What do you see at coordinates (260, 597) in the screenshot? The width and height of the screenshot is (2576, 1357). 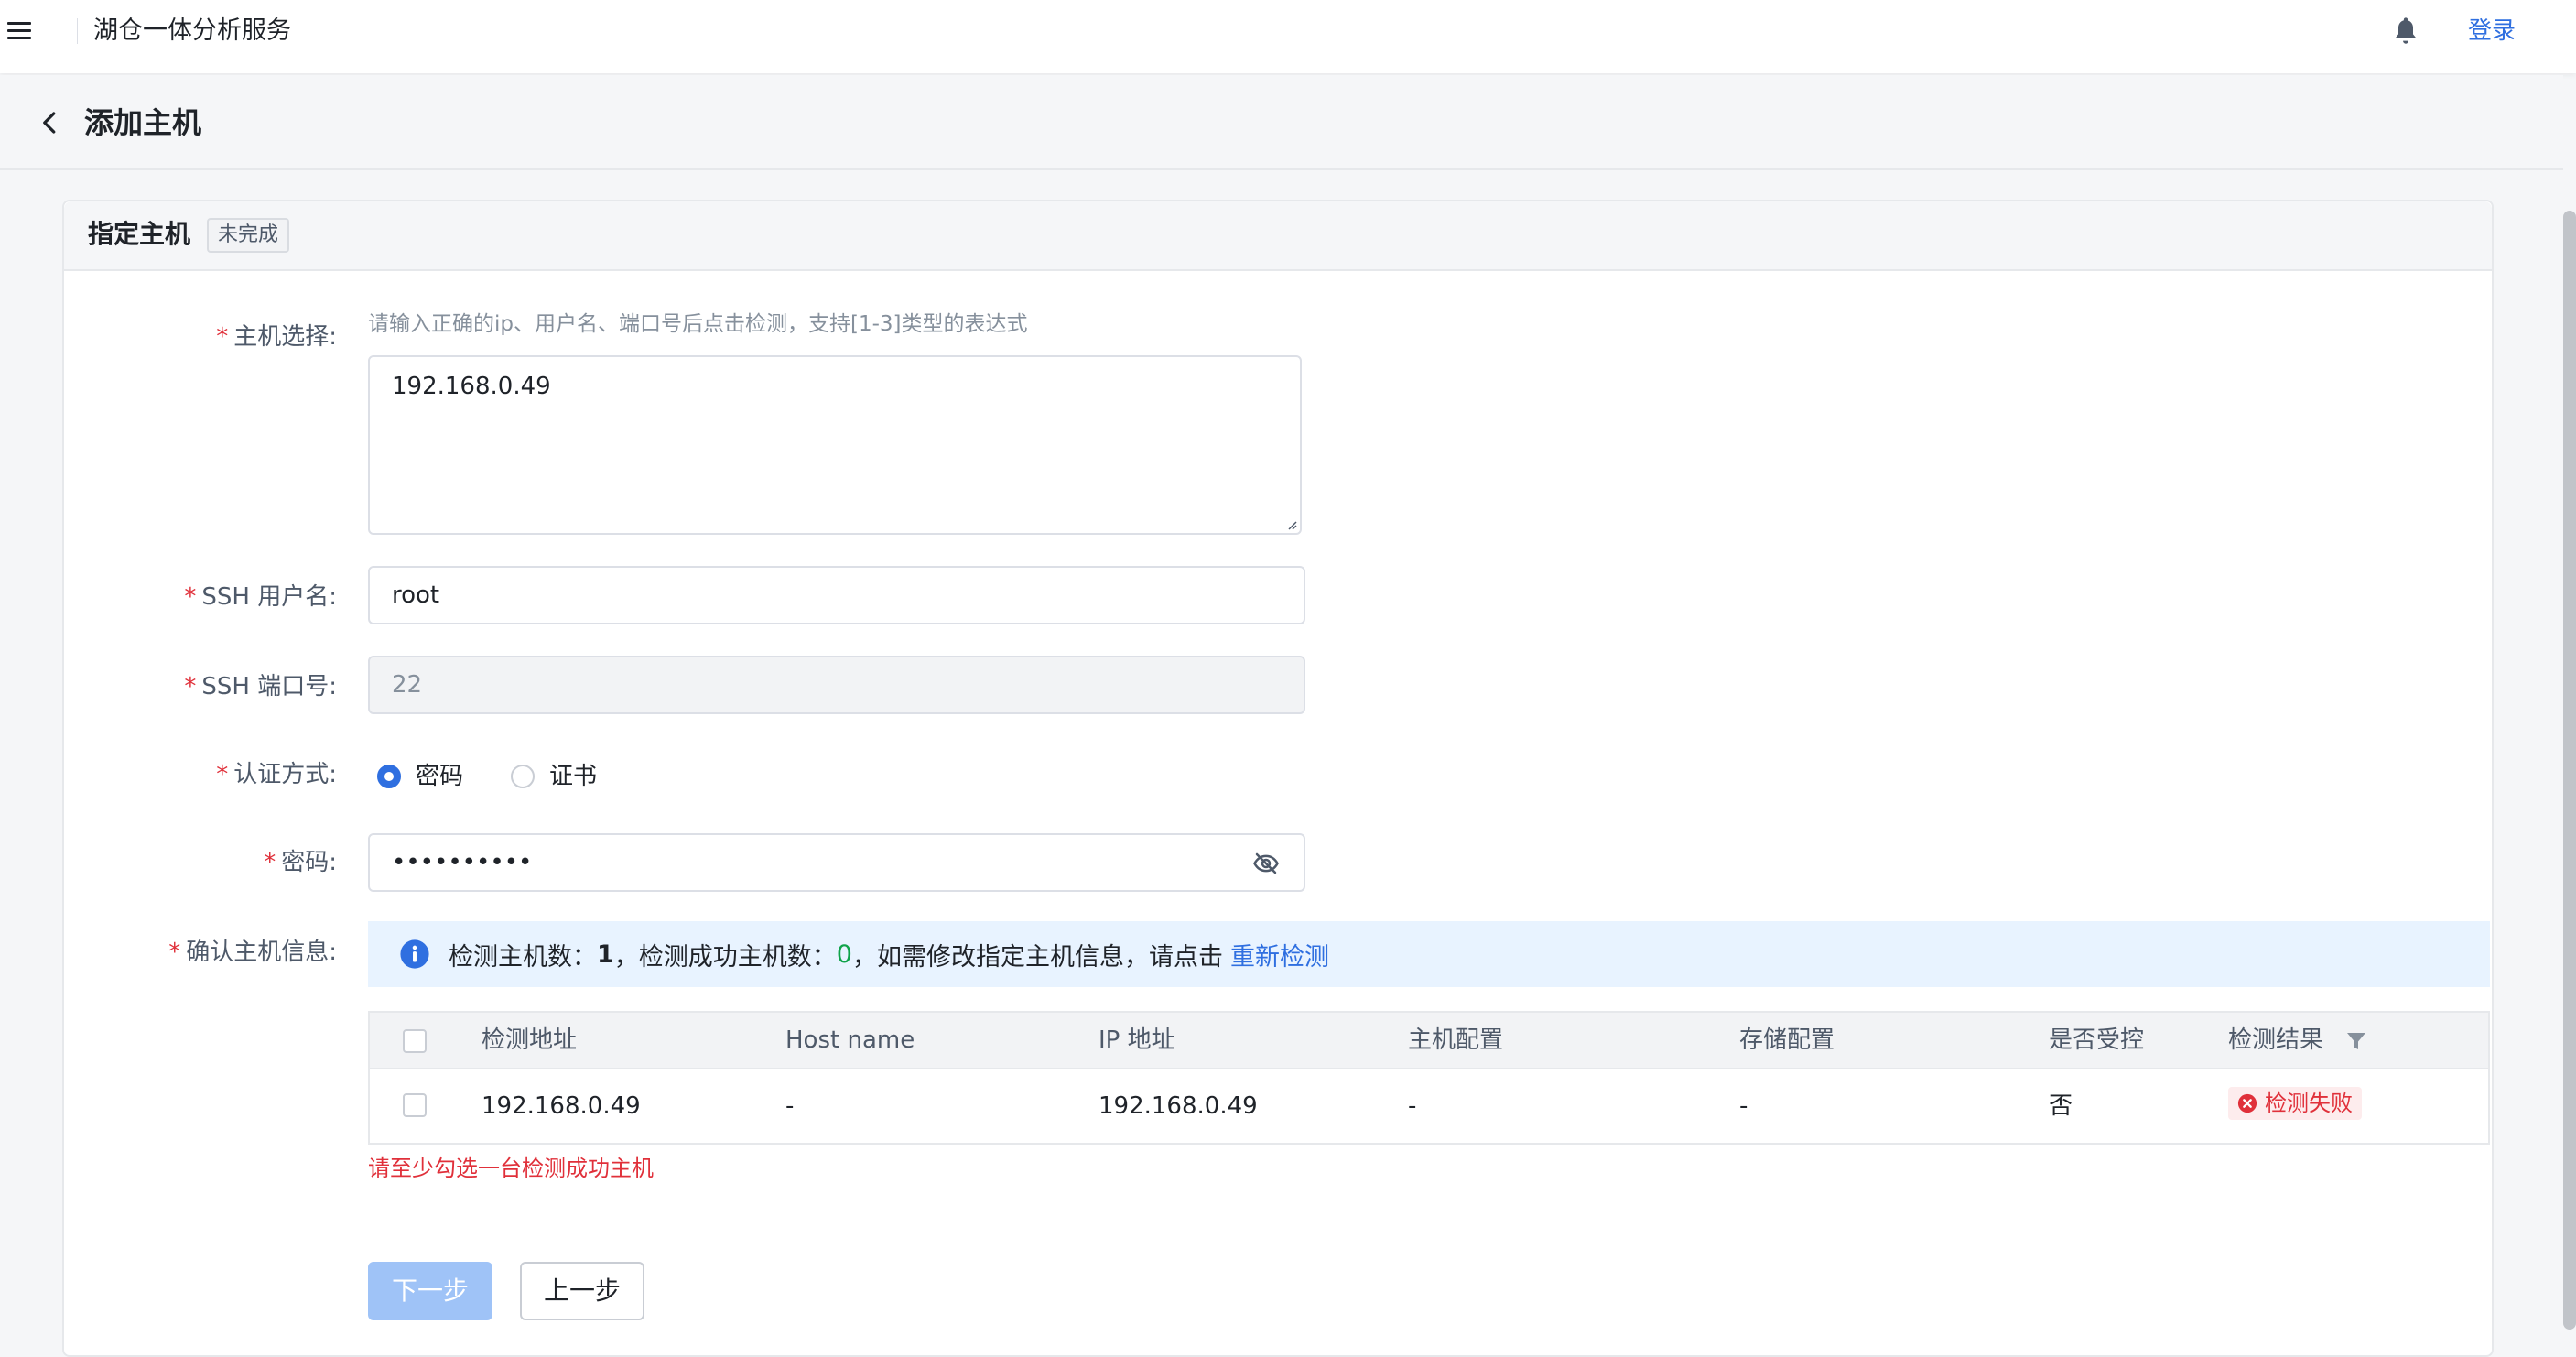 I see `ssh-user-label: * SSH 用户名:` at bounding box center [260, 597].